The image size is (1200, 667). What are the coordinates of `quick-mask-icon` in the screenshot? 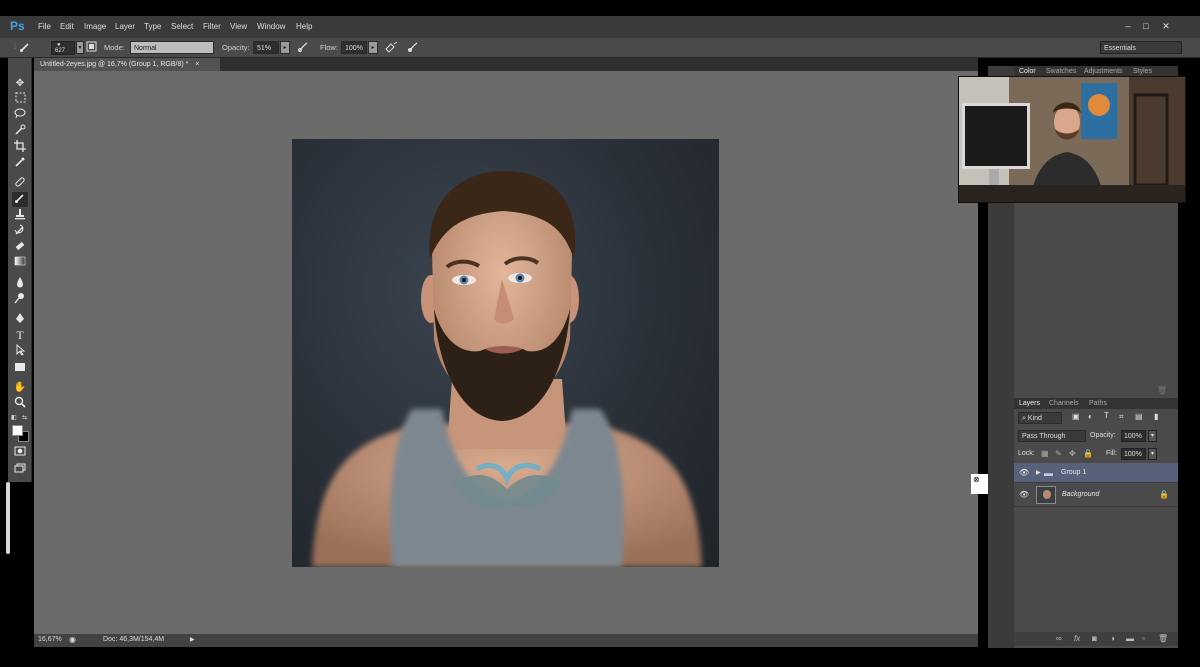 It's located at (20, 453).